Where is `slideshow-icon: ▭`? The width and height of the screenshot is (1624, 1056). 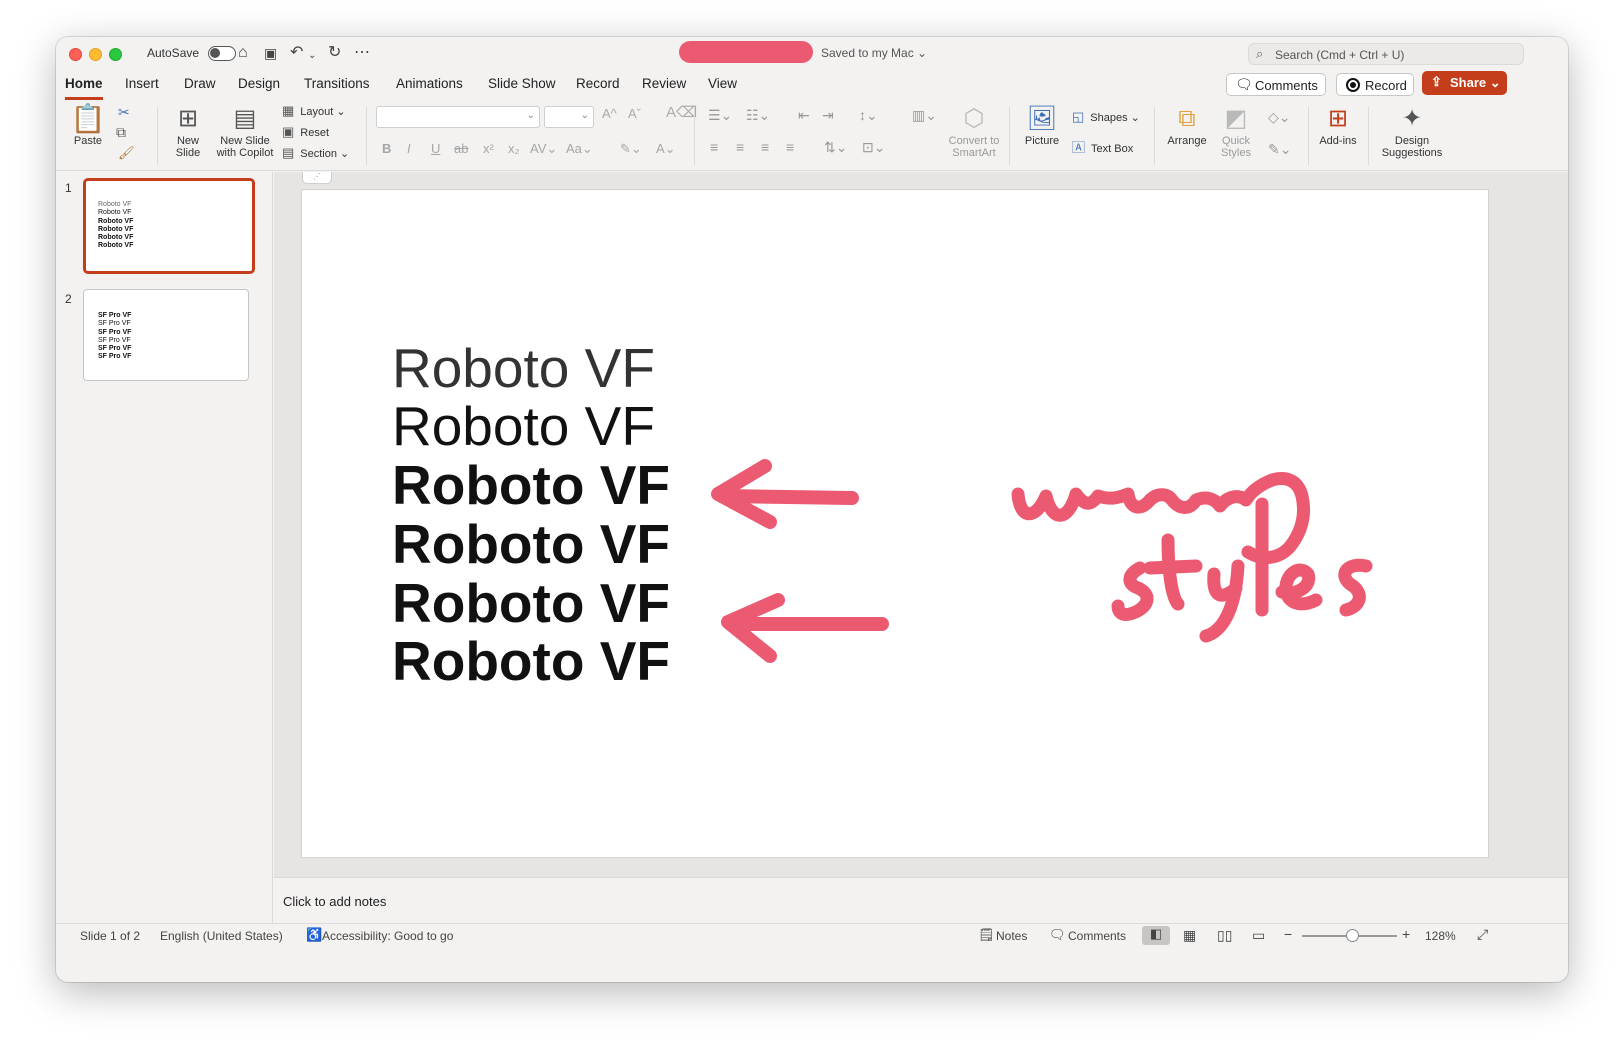 slideshow-icon: ▭ is located at coordinates (1258, 935).